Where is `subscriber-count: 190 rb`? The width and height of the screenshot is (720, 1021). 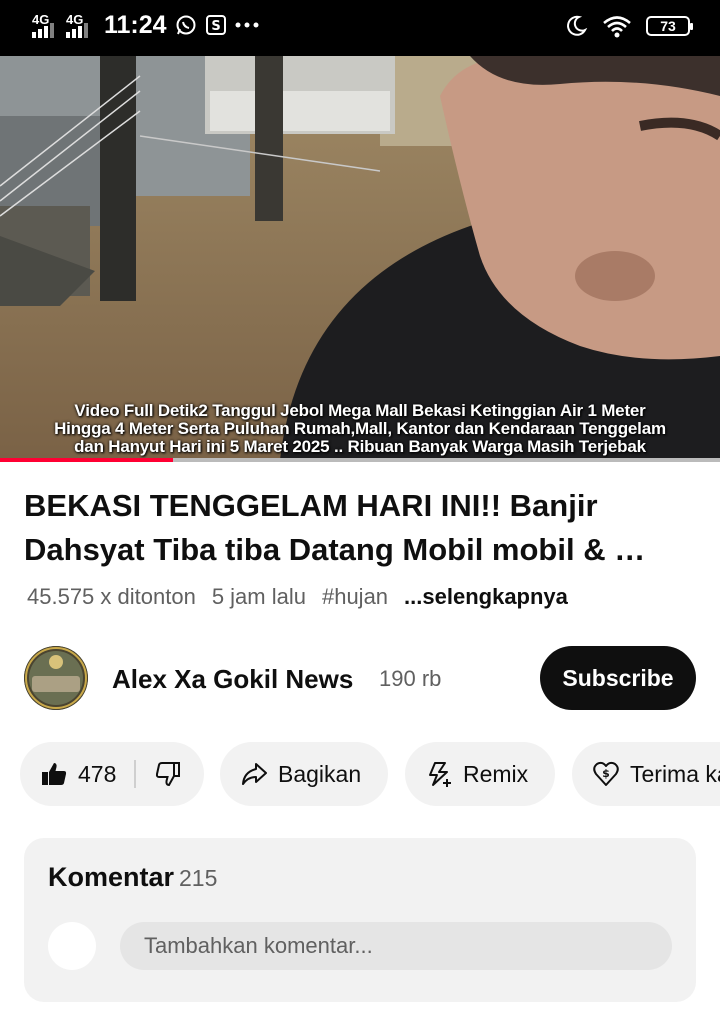
subscriber-count: 190 rb is located at coordinates (410, 678).